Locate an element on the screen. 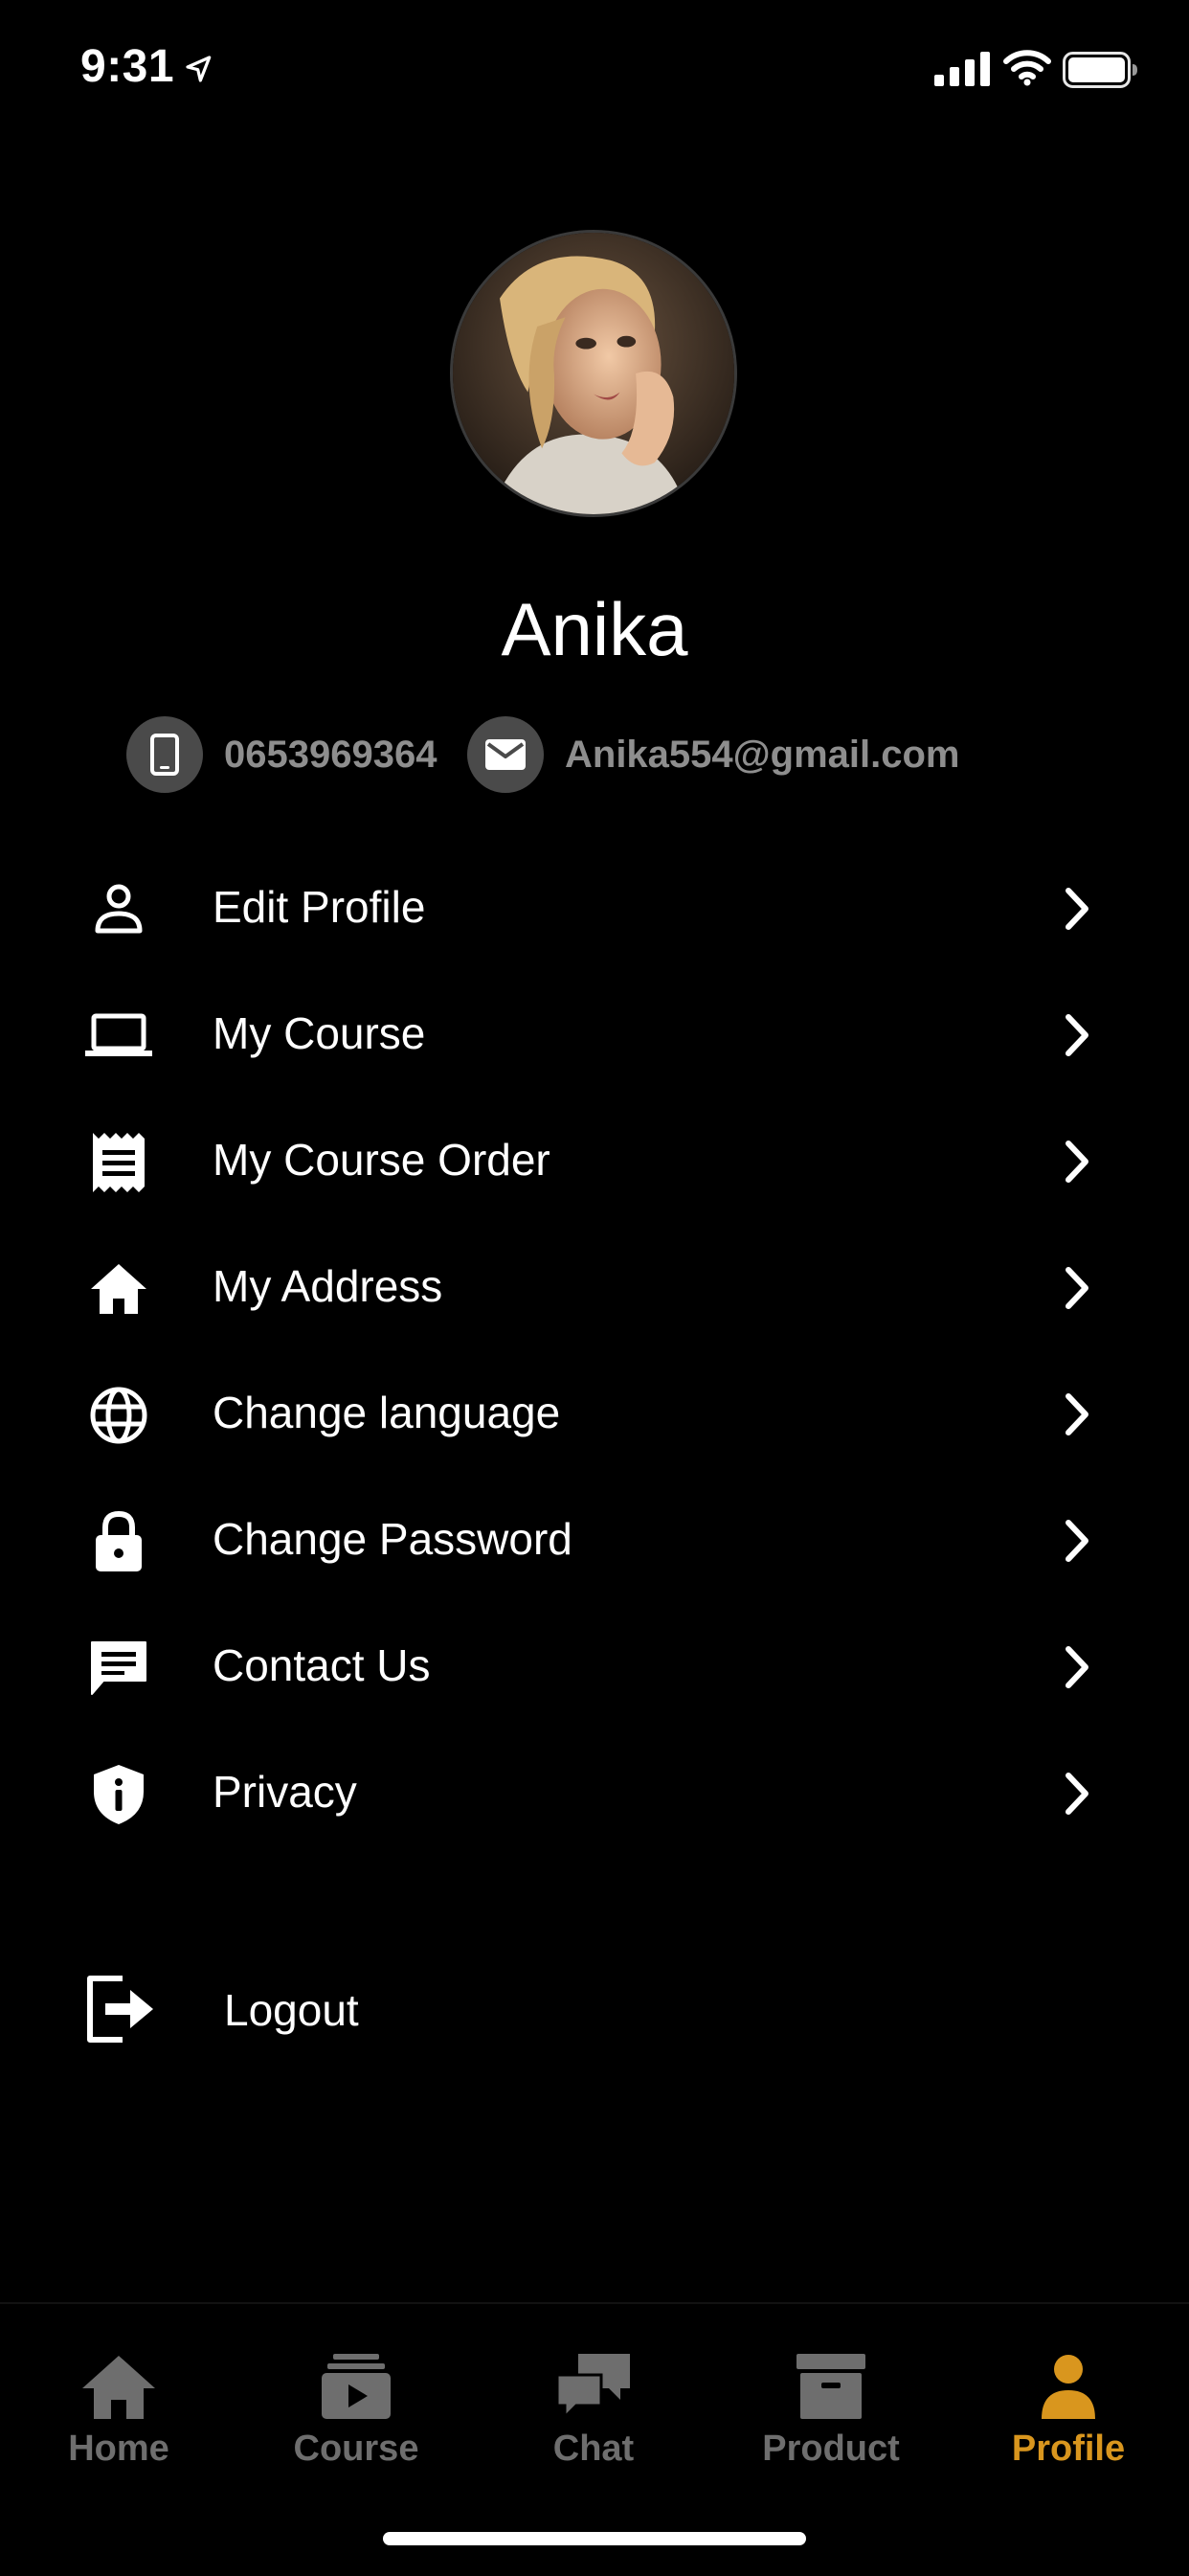 This screenshot has height=2576, width=1189. avatar is located at coordinates (593, 373).